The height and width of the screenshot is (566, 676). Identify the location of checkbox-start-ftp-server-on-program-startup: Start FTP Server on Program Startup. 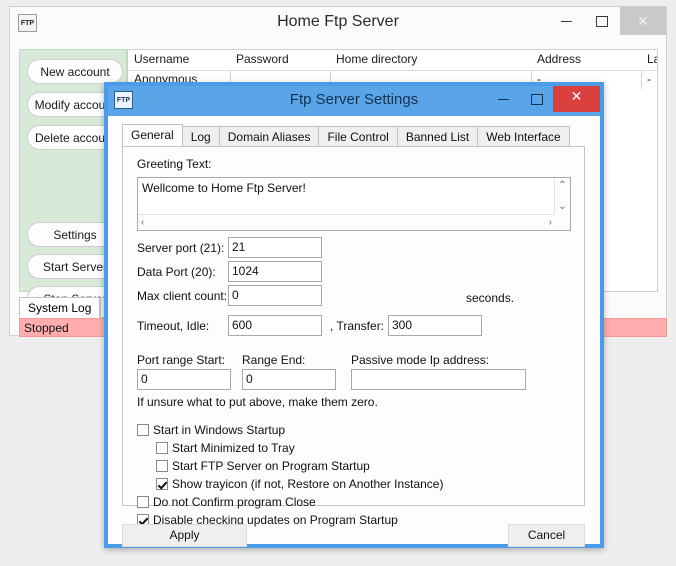
(263, 467).